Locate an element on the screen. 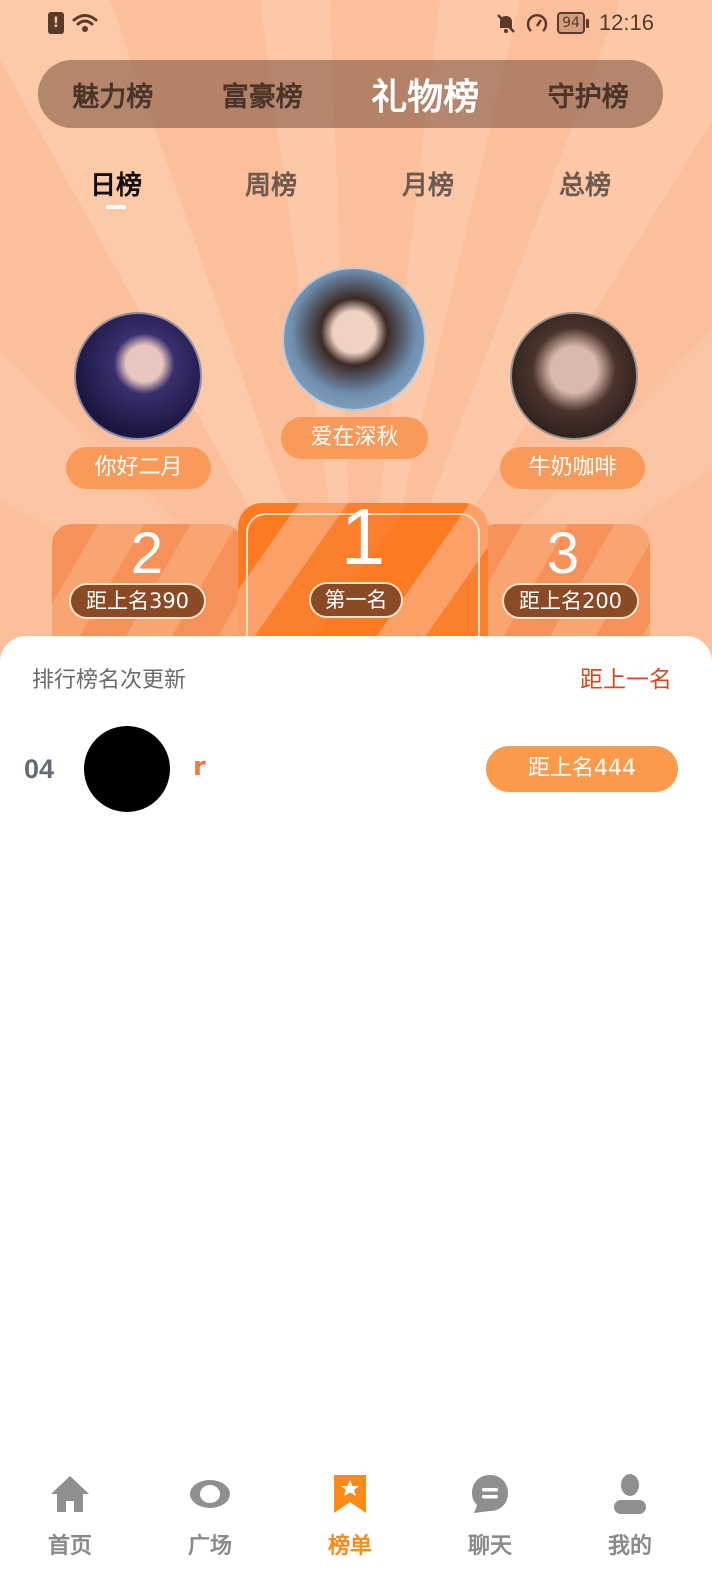 The image size is (712, 1592). bottom-nav: 首页 广场 榜单 聊天 我的 is located at coordinates (356, 1526).